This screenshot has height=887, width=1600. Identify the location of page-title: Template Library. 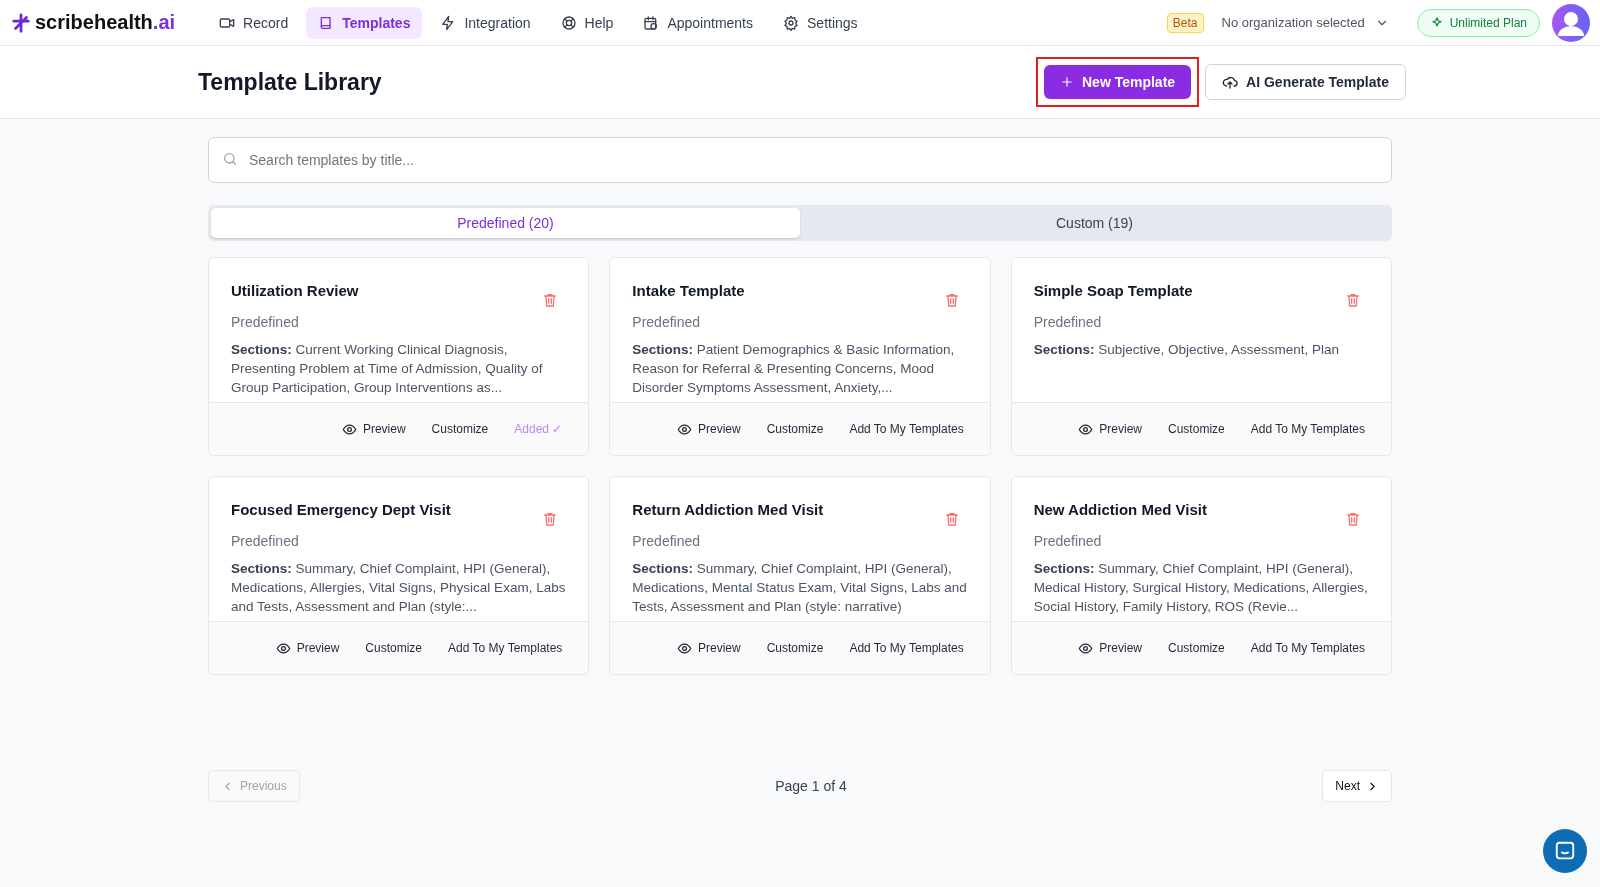
(290, 82).